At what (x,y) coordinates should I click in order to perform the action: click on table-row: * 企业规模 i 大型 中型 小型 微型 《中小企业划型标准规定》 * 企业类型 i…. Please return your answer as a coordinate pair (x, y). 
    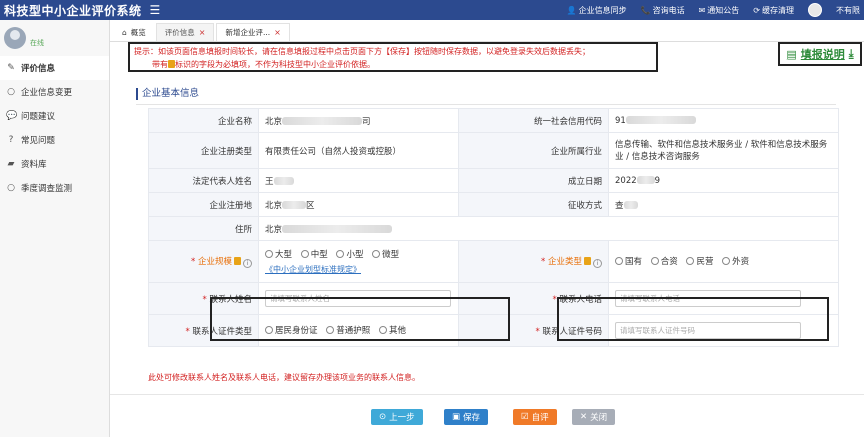
    Looking at the image, I should click on (493, 261).